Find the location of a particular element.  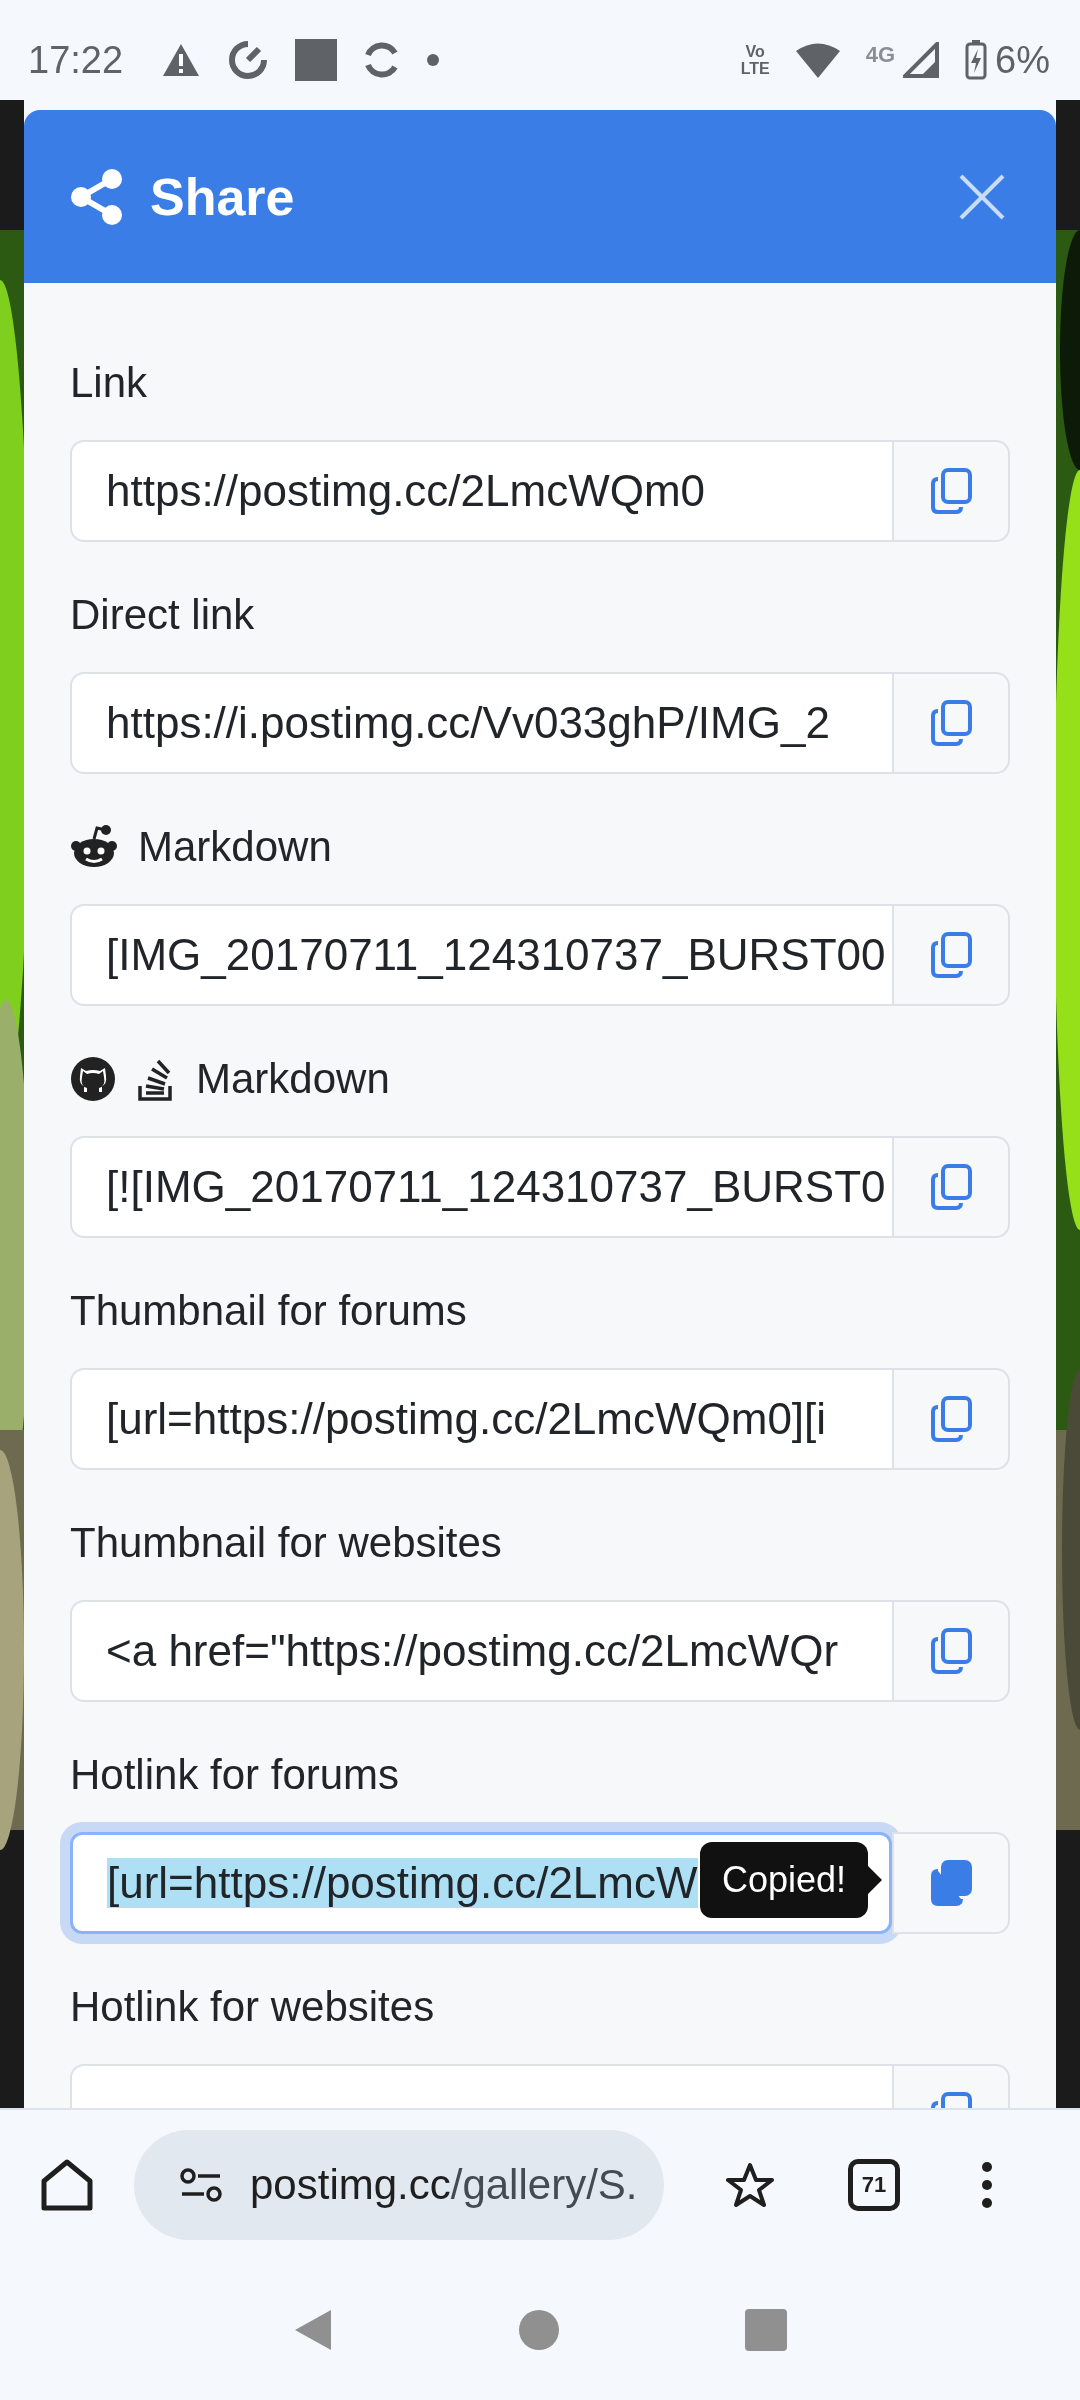

field-value: [url=https://postimg.cc/2LmcW is located at coordinates (402, 1883).